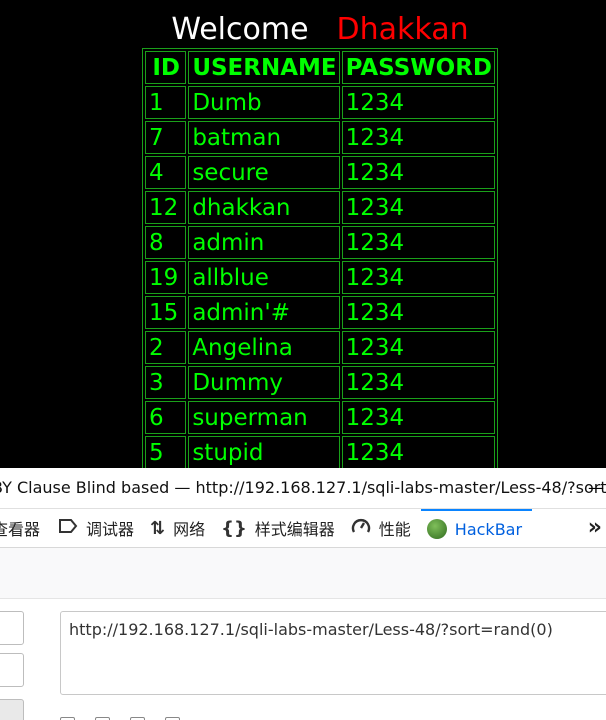 The image size is (606, 720). I want to click on network-icon: ⇅, so click(158, 528).